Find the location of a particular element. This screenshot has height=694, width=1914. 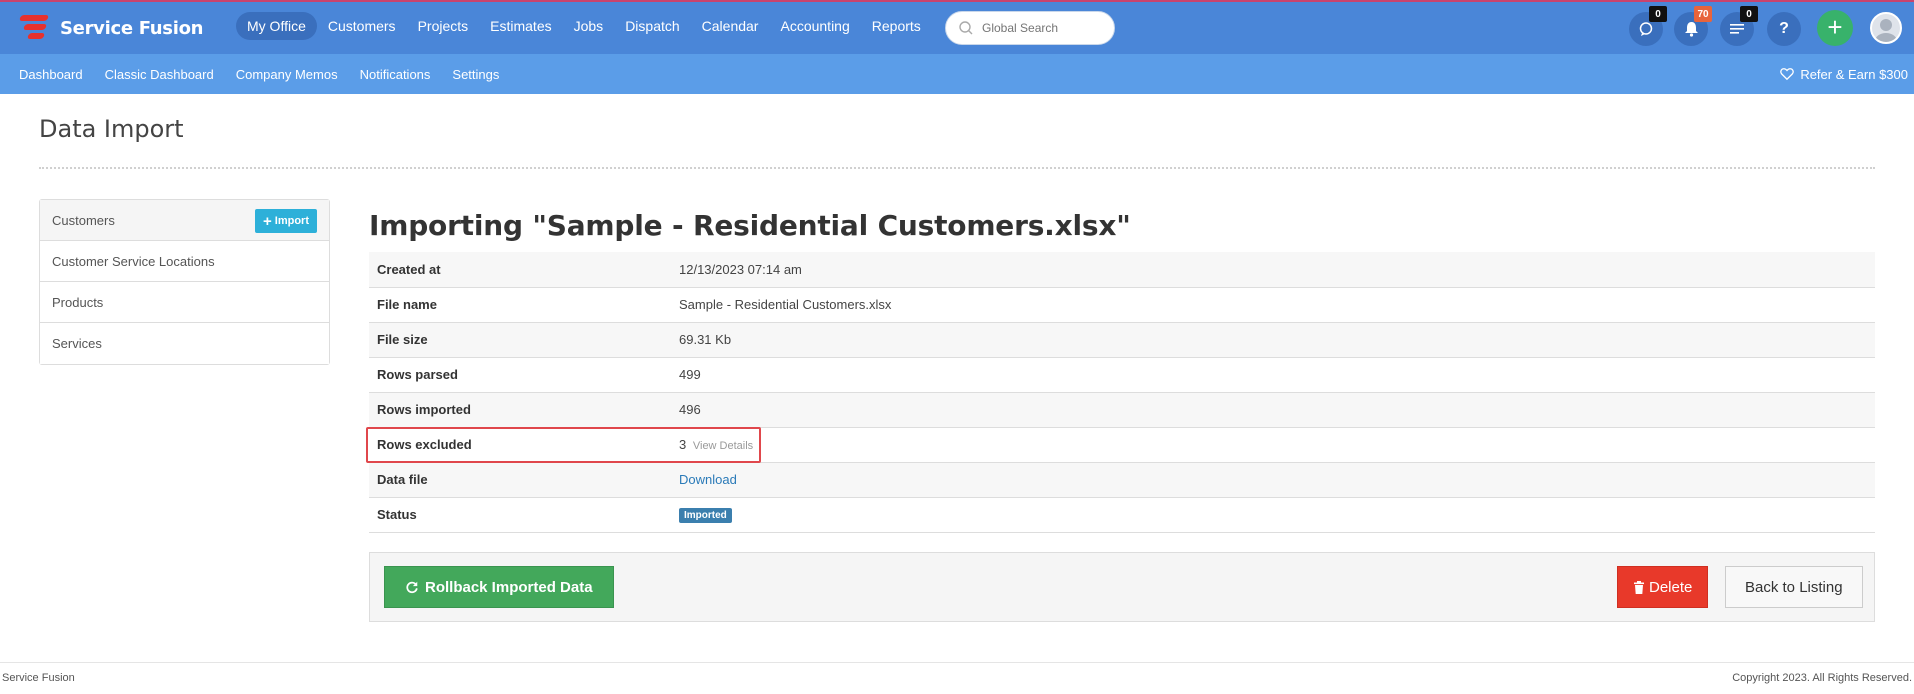

sidebar-item-services: Services is located at coordinates (184, 343).